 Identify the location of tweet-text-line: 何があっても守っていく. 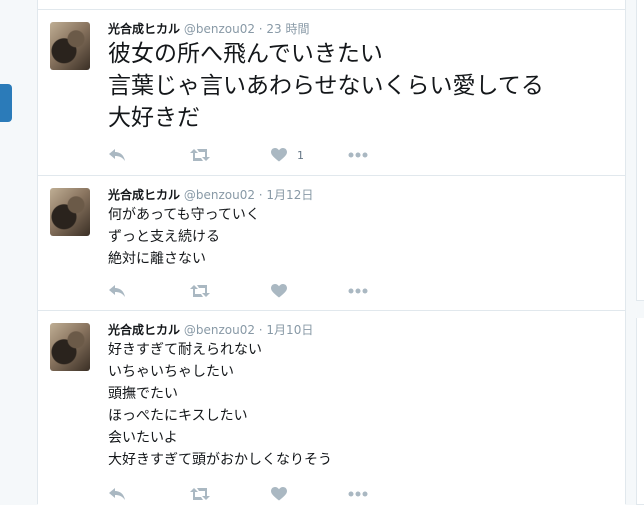
(184, 215).